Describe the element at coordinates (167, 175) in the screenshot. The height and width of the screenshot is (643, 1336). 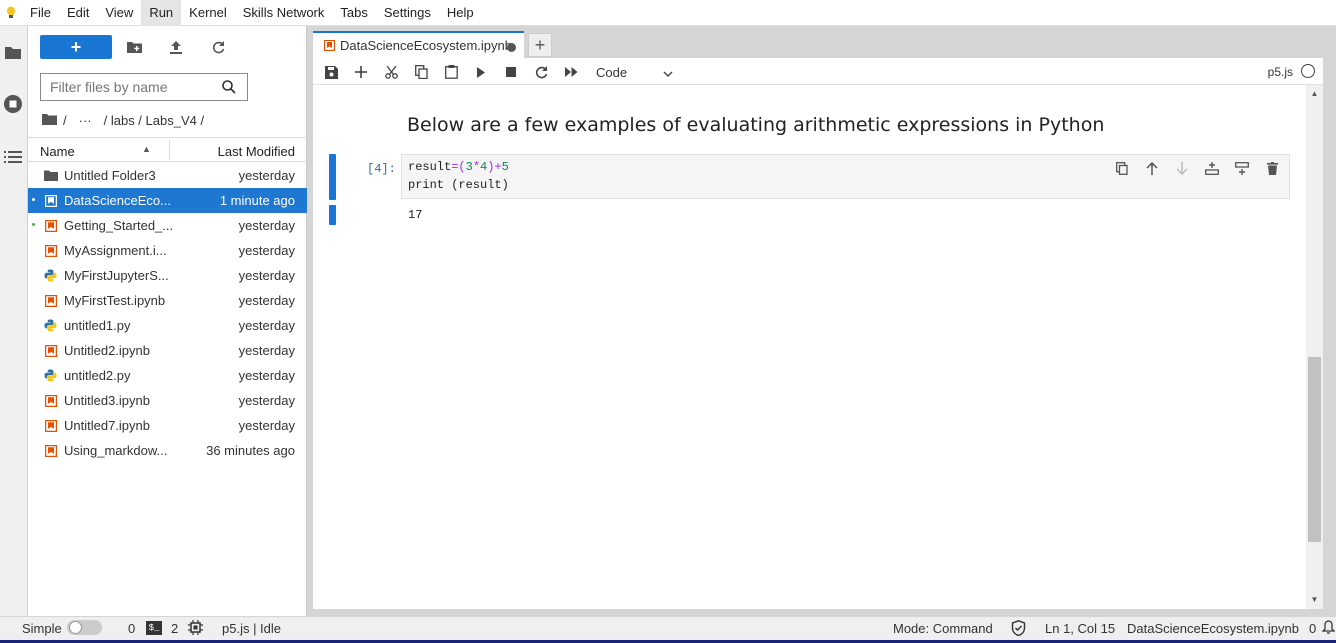
I see `file-row: Untitled Folder3 yesterday` at that location.